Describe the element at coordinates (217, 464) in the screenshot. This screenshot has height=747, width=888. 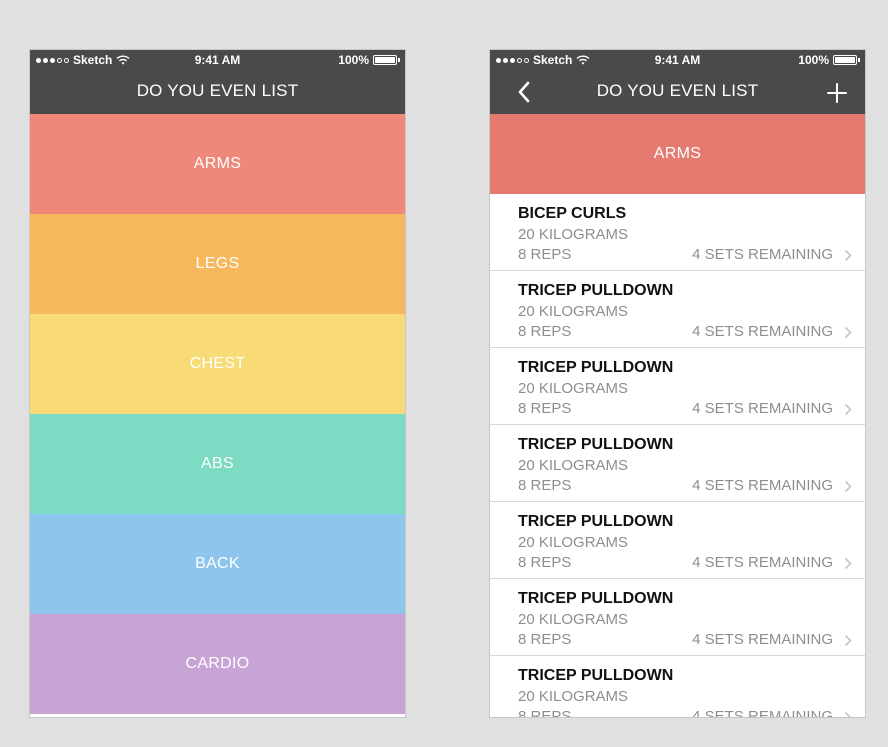
I see `category-abs: ABS` at that location.